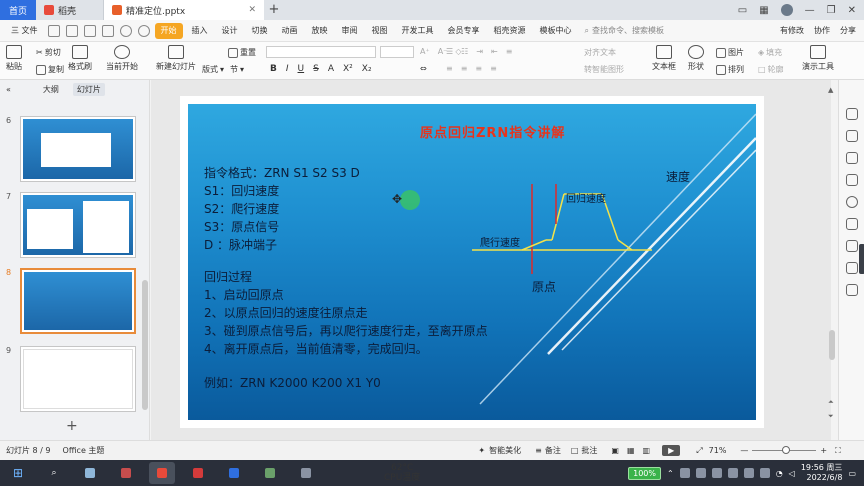 The image size is (864, 486). I want to click on next-slide-icon: ⏷, so click(831, 416).